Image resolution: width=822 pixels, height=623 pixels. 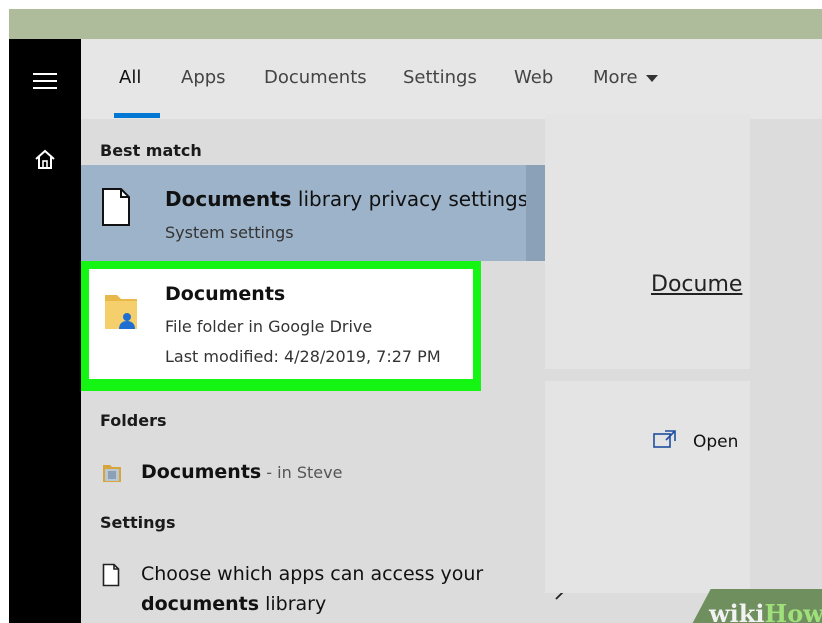 I want to click on tab-settings: Settings, so click(x=440, y=77).